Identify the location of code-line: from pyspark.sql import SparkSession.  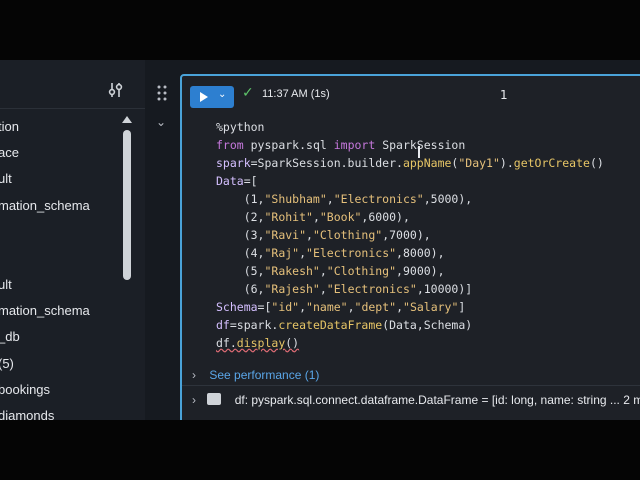
(410, 145).